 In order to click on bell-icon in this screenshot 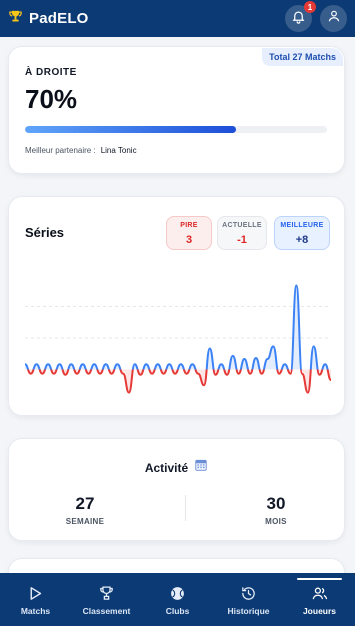, I will do `click(298, 19)`.